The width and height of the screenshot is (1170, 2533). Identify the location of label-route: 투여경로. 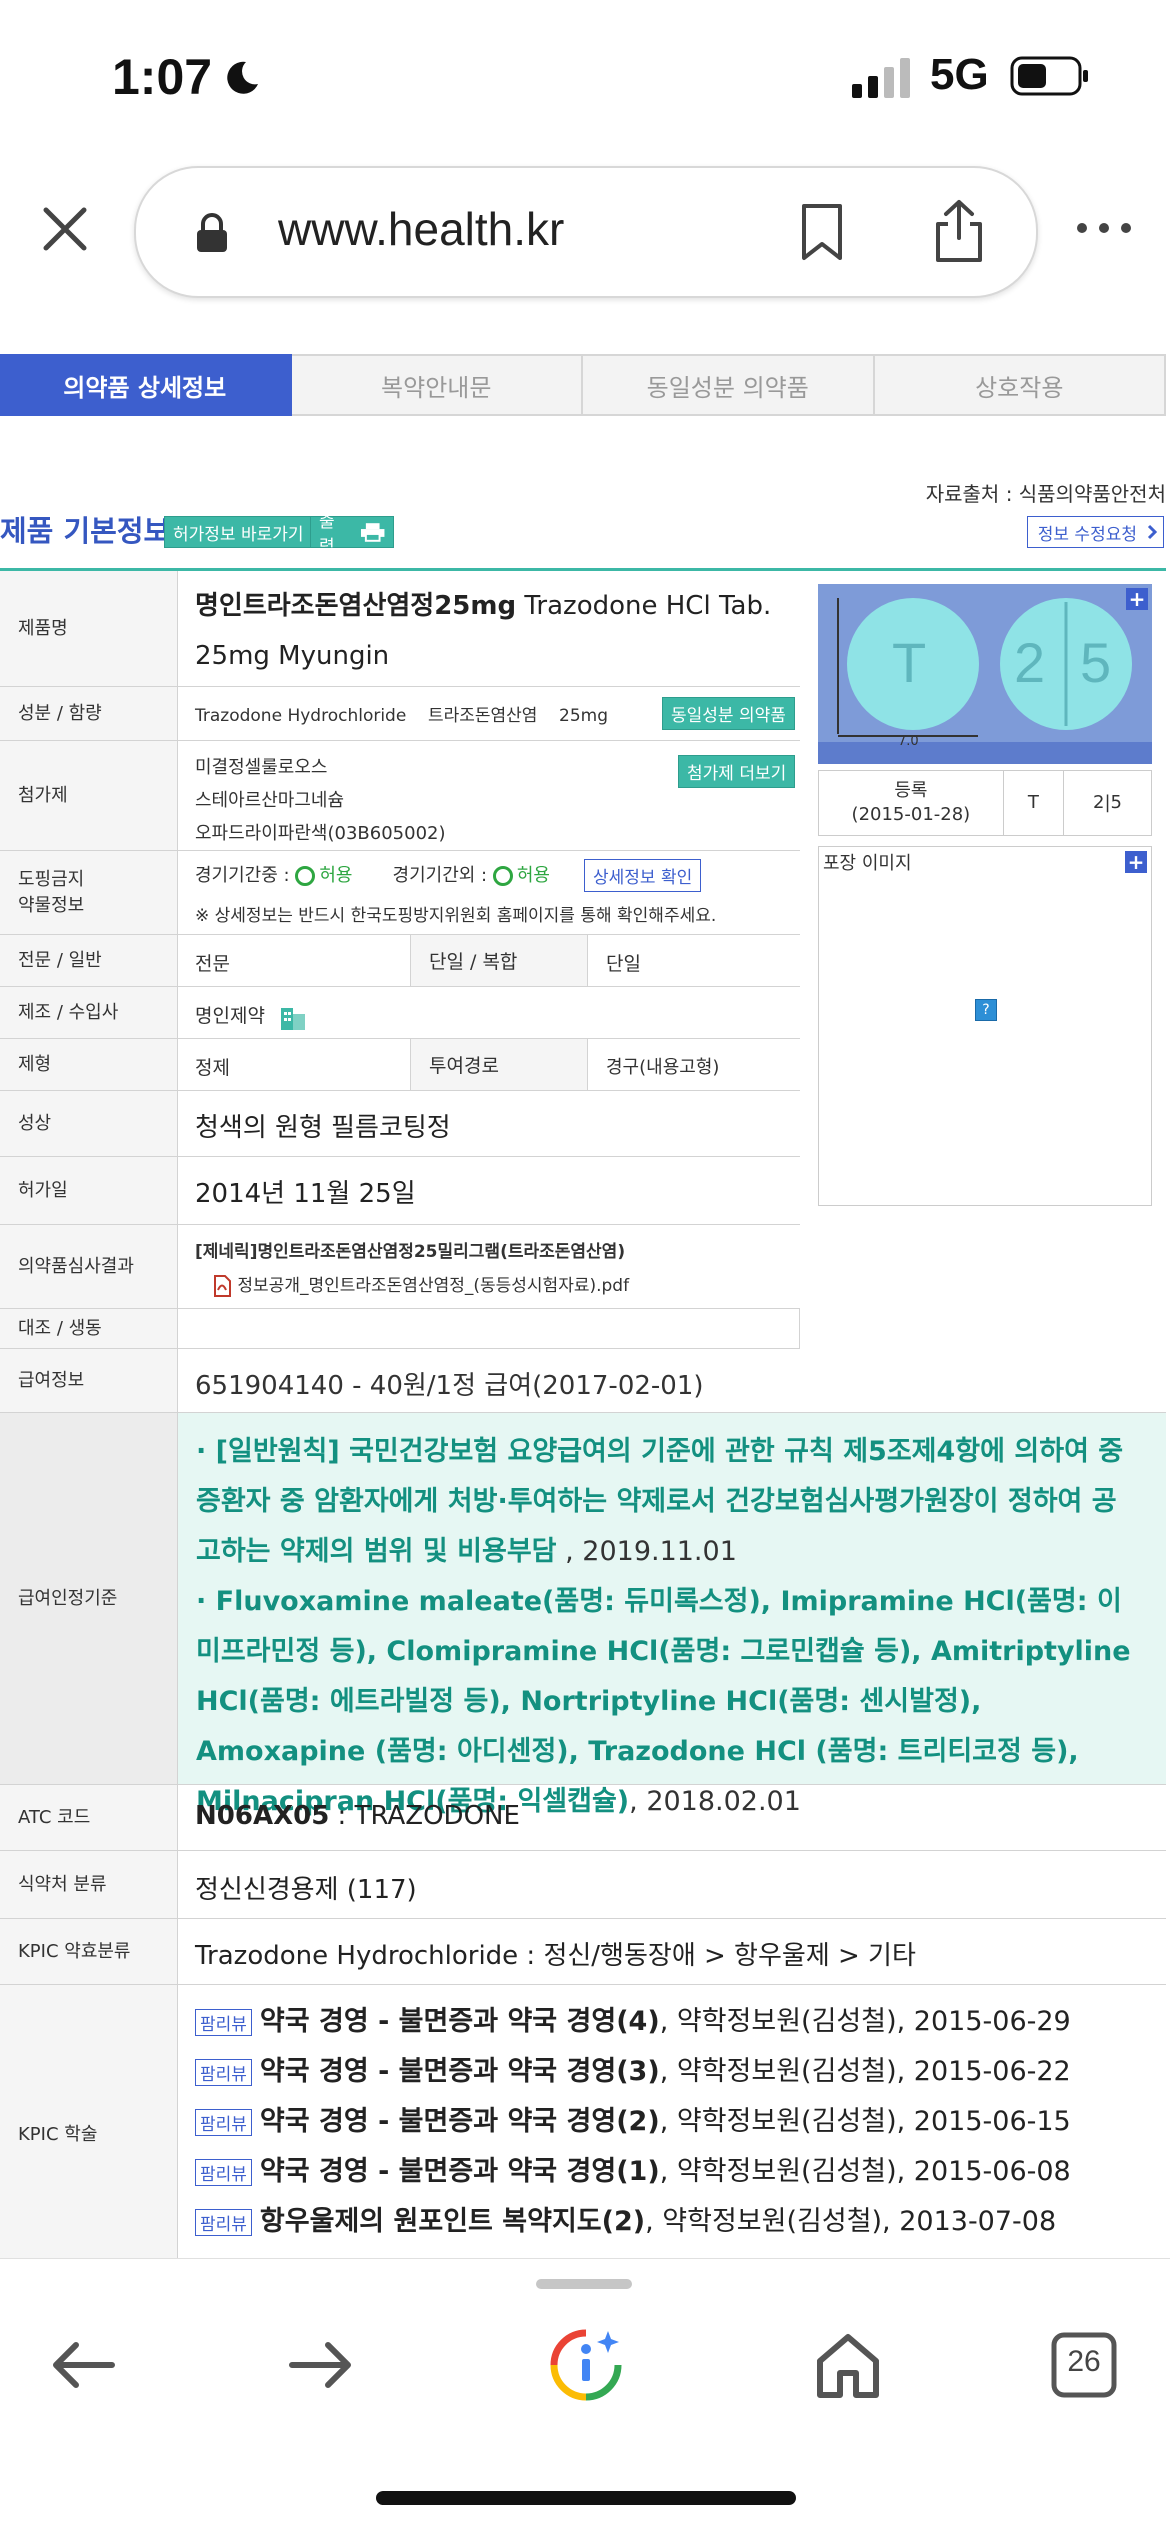
(499, 1064).